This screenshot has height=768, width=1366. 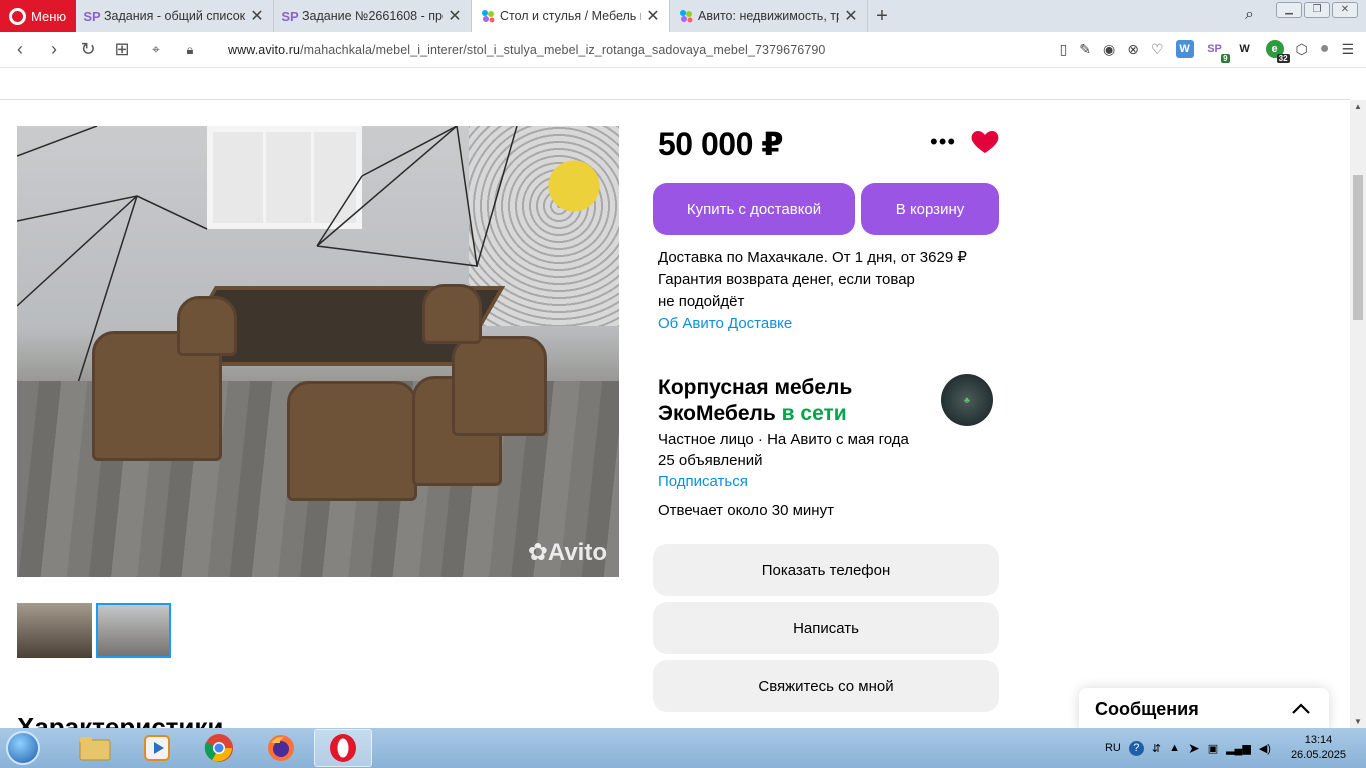 I want to click on firefox-icon, so click(x=281, y=748).